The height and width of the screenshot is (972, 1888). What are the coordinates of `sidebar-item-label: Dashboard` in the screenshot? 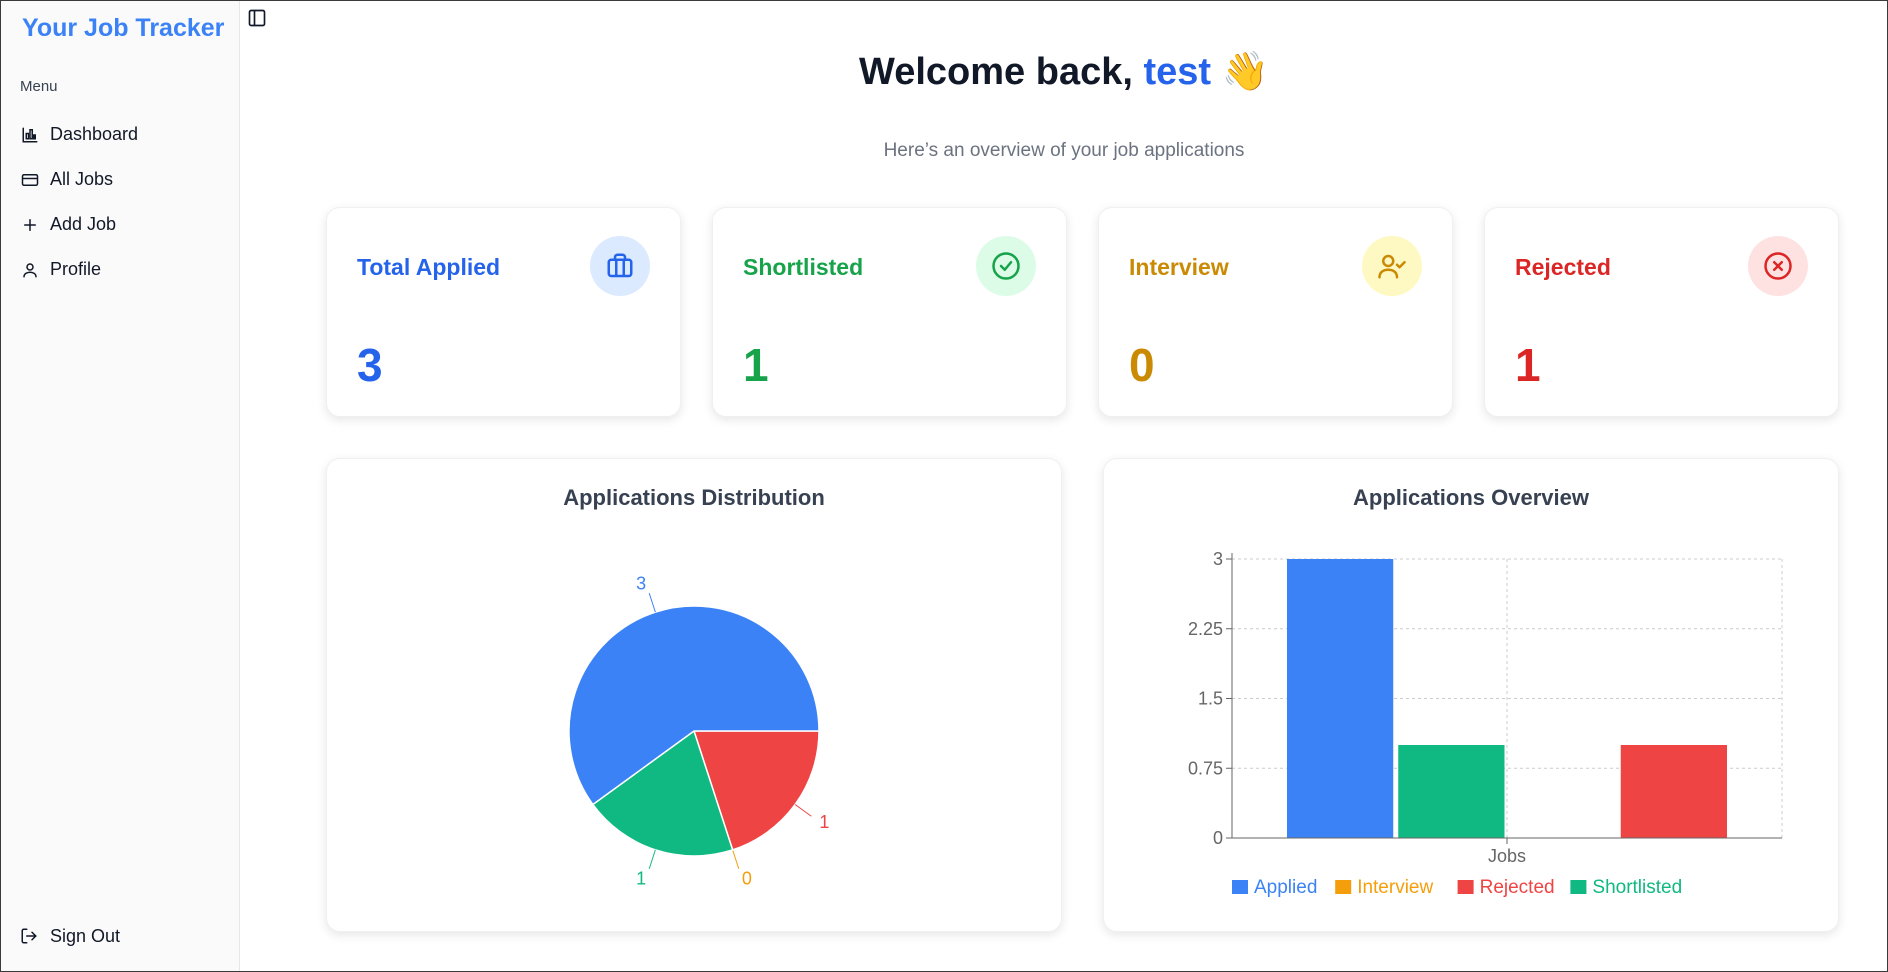 It's located at (94, 134).